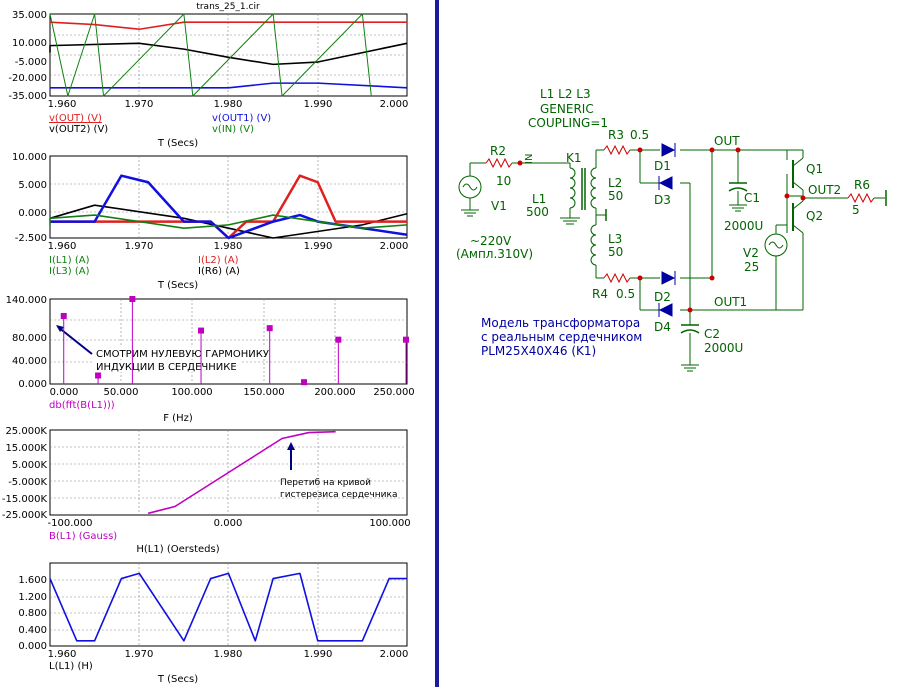 The image size is (900, 691). Describe the element at coordinates (625, 294) in the screenshot. I see `r4-value: 0.5` at that location.